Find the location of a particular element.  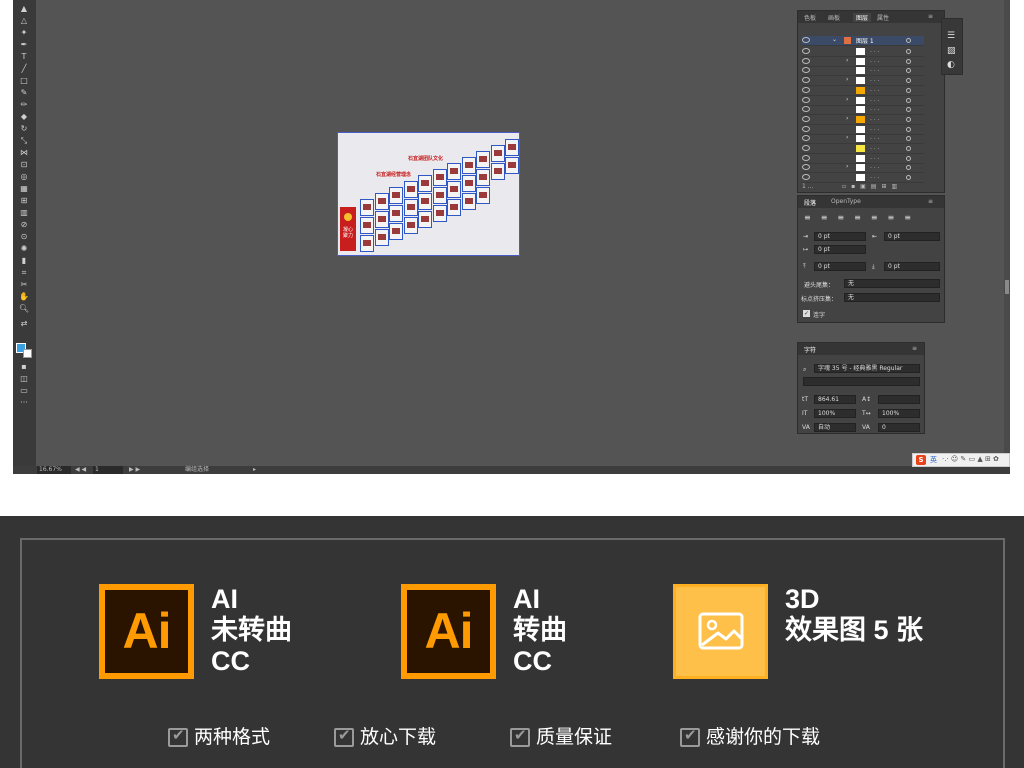

font-style-select is located at coordinates (861, 381).